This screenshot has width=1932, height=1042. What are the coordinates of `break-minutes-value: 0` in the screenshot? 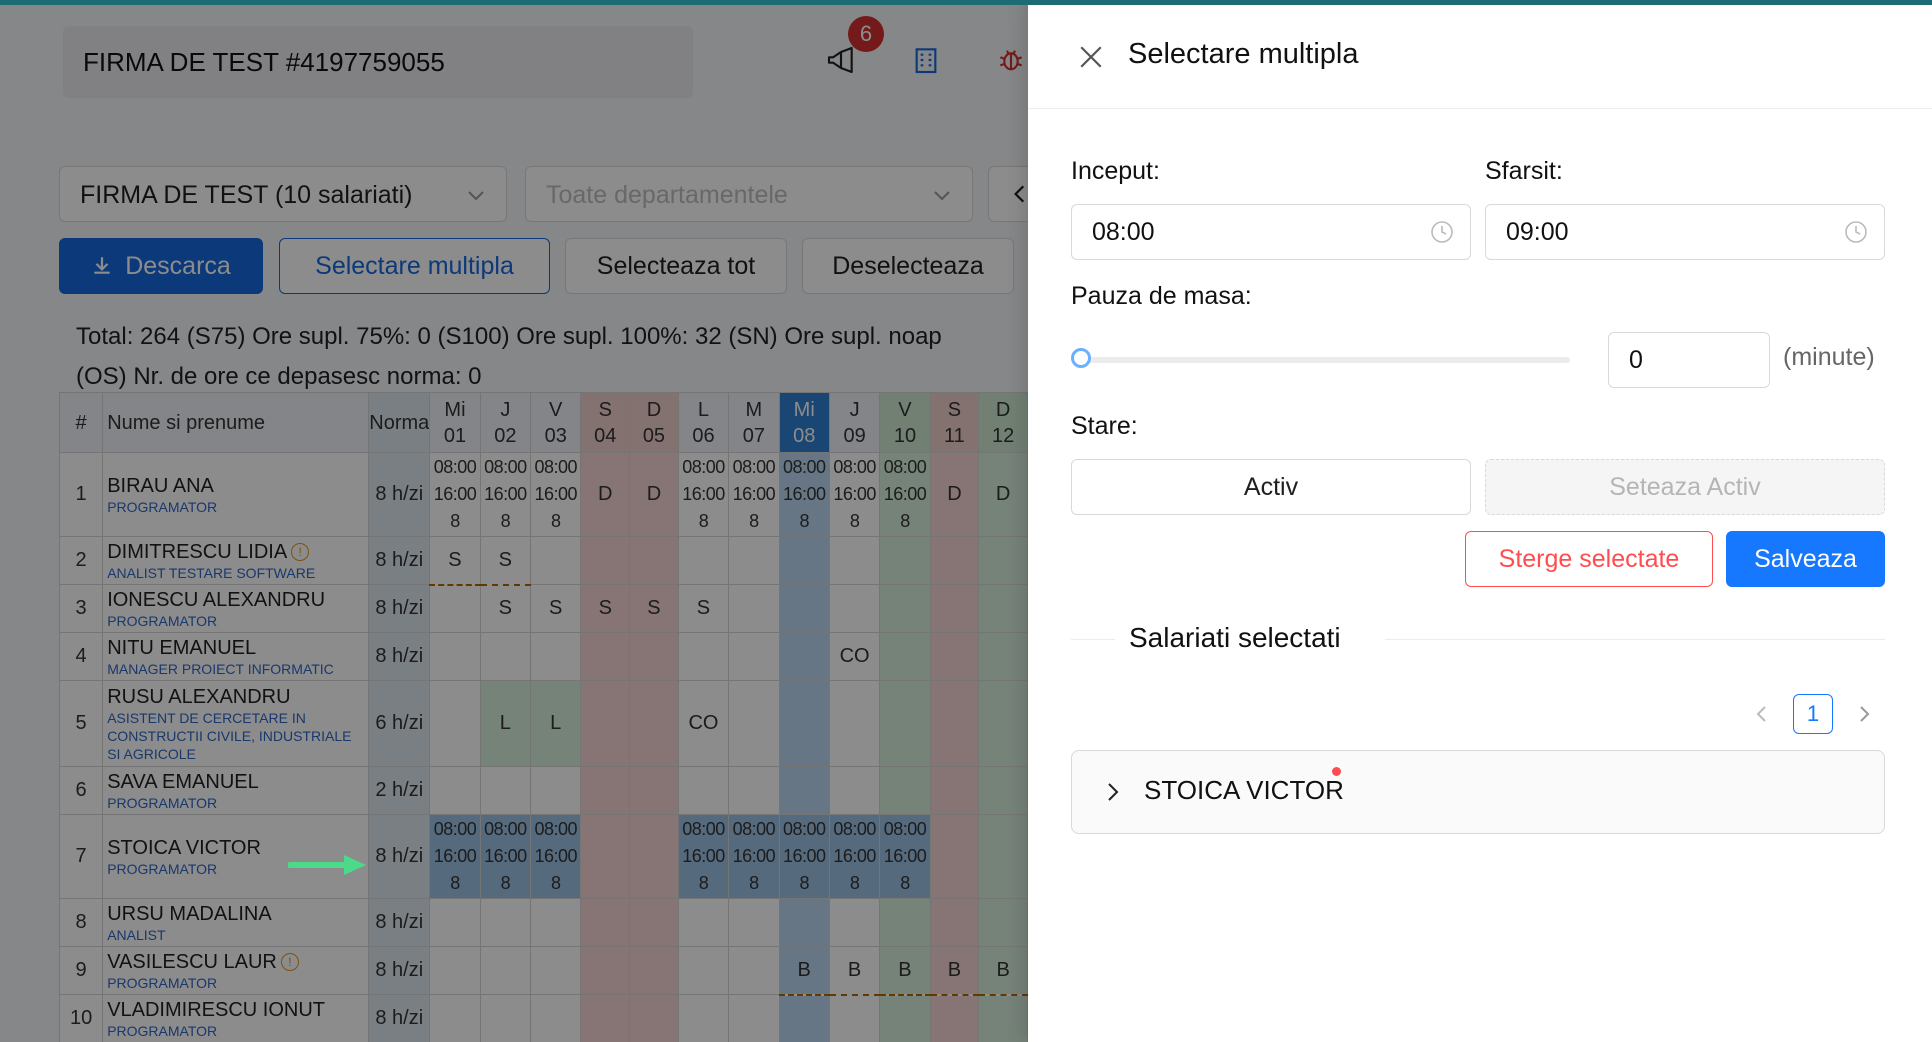 It's located at (1636, 360).